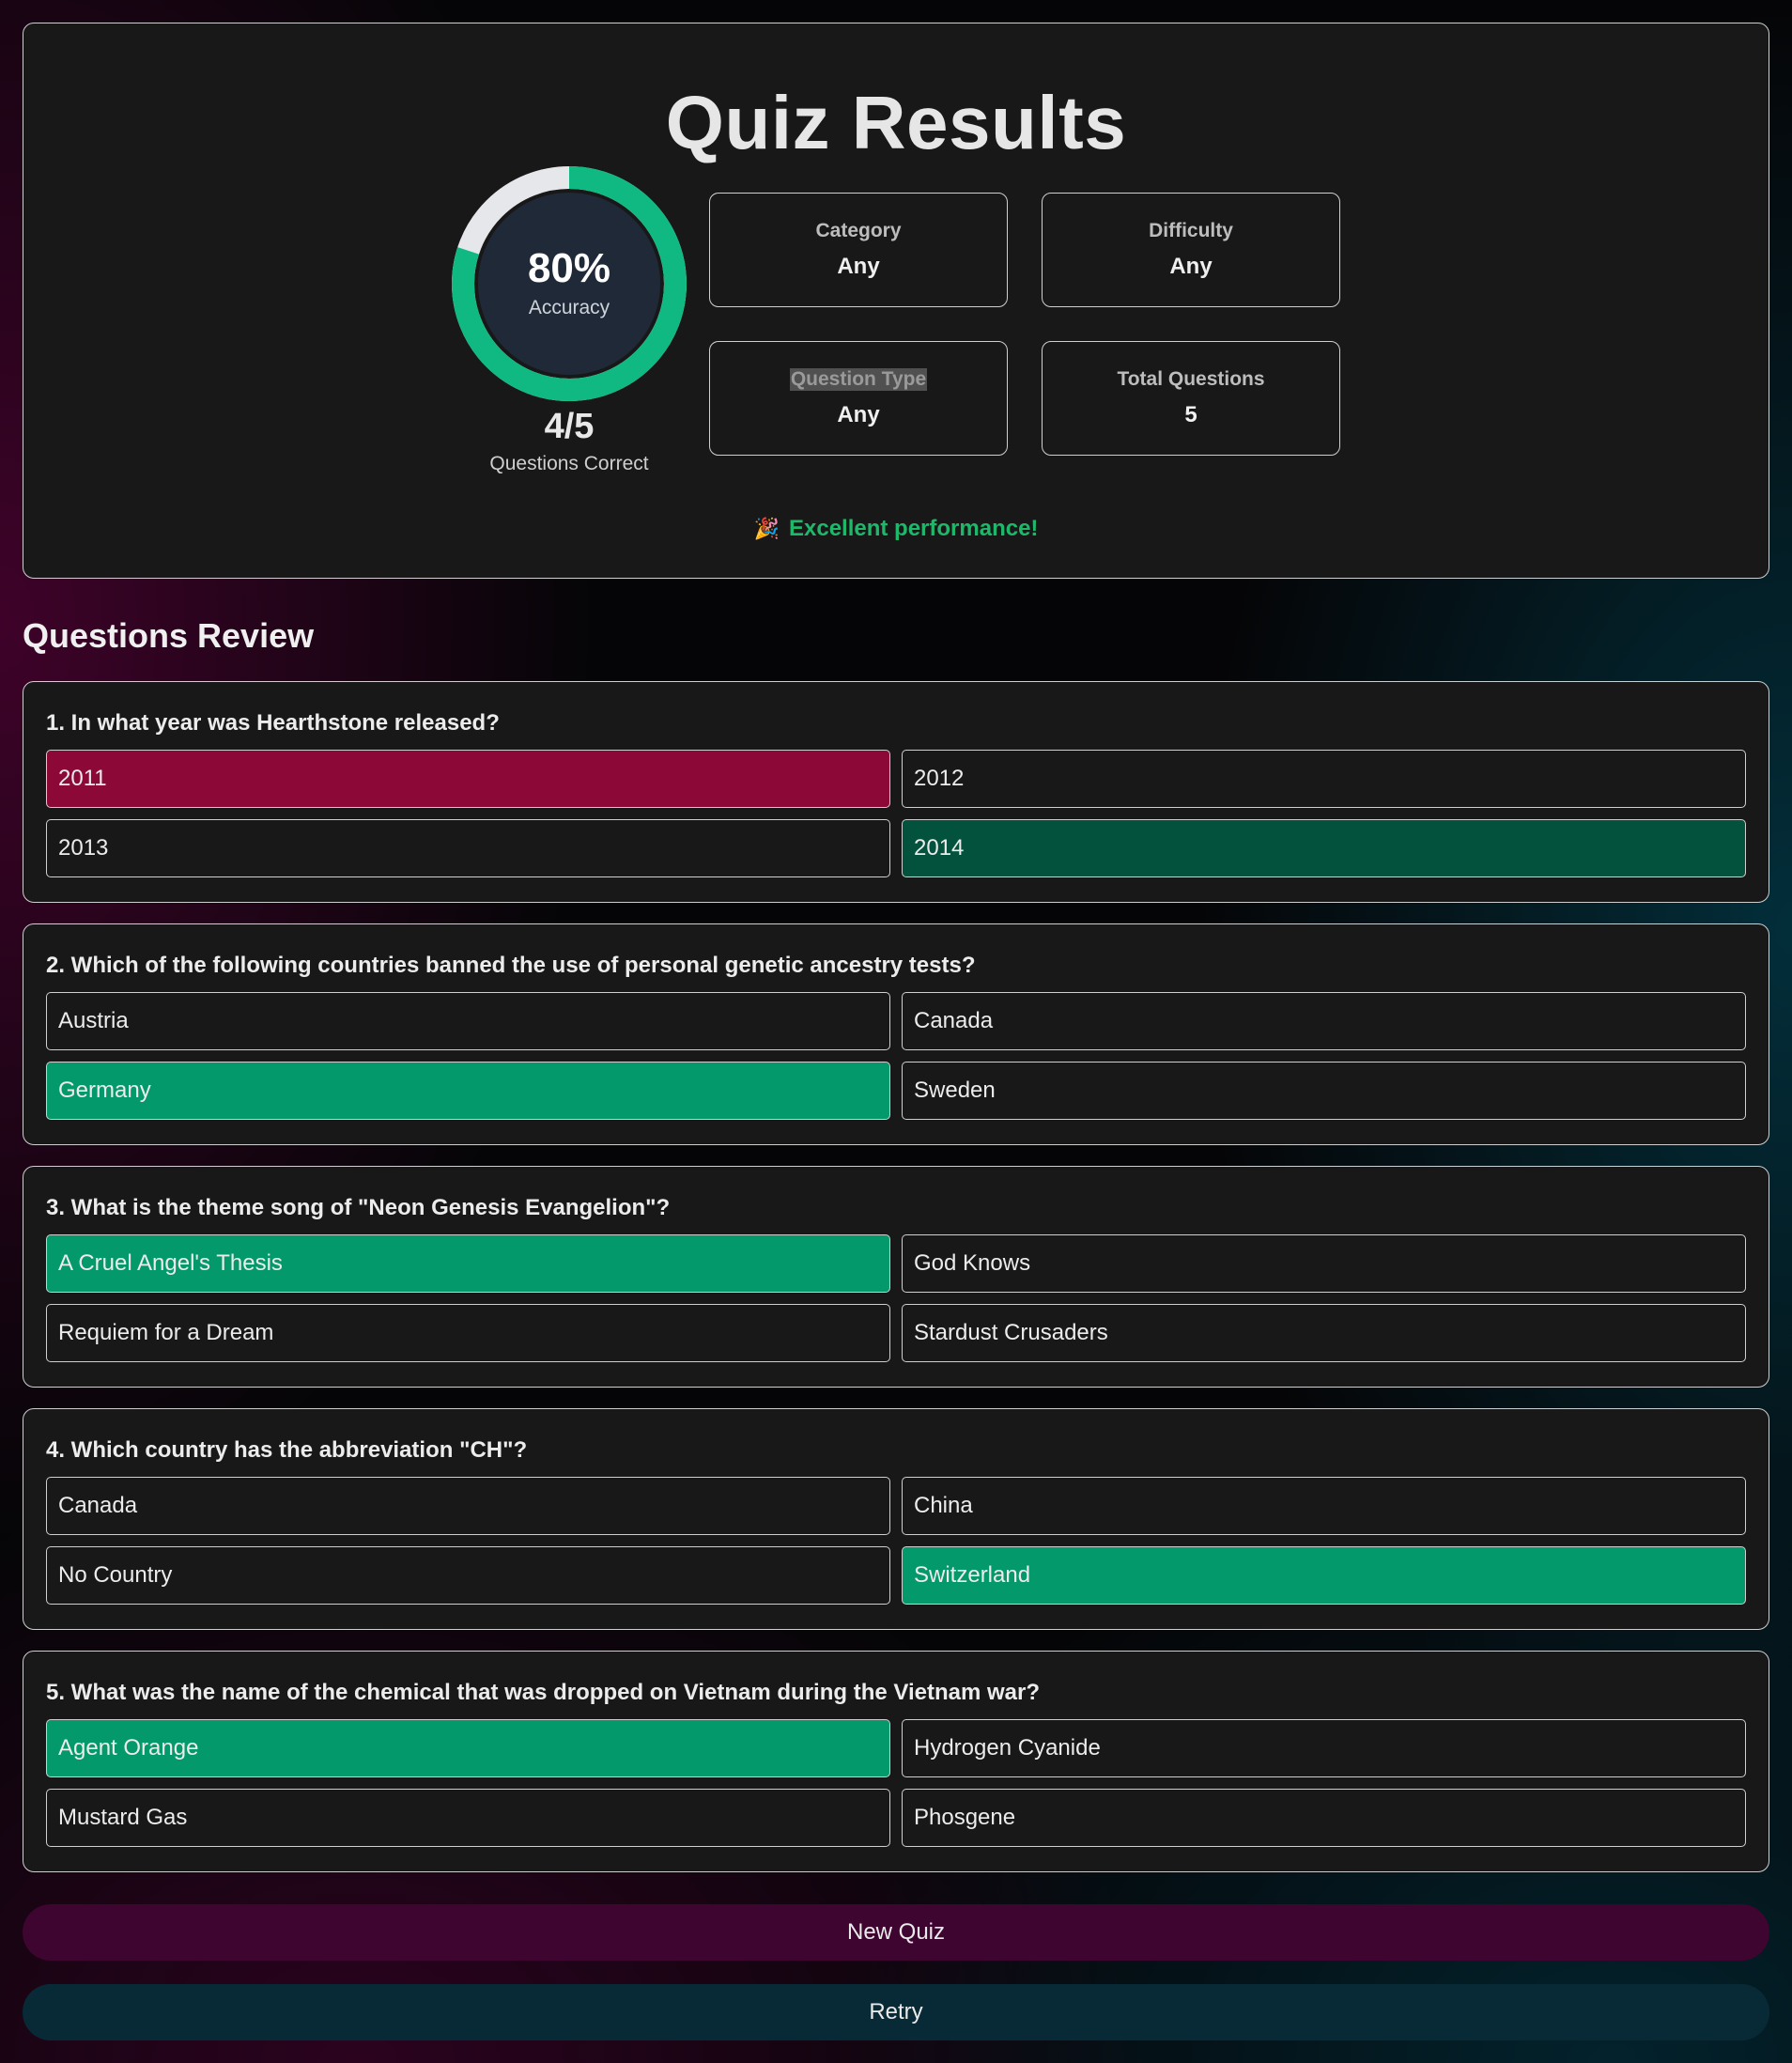  What do you see at coordinates (766, 528) in the screenshot?
I see `party-popper-icon: 🎉` at bounding box center [766, 528].